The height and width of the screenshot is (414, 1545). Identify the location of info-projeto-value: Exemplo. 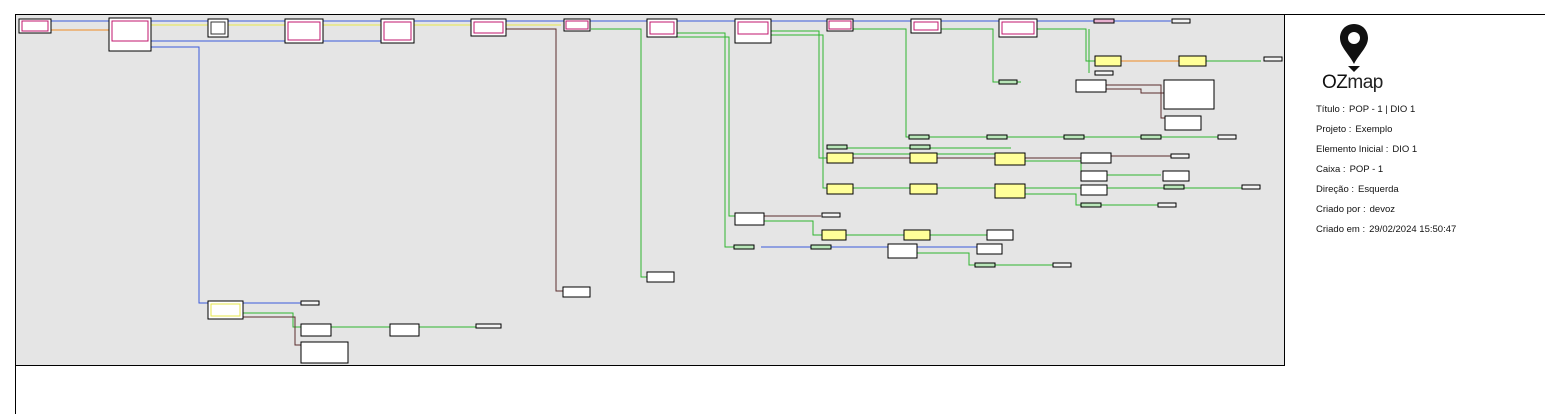
(1374, 129).